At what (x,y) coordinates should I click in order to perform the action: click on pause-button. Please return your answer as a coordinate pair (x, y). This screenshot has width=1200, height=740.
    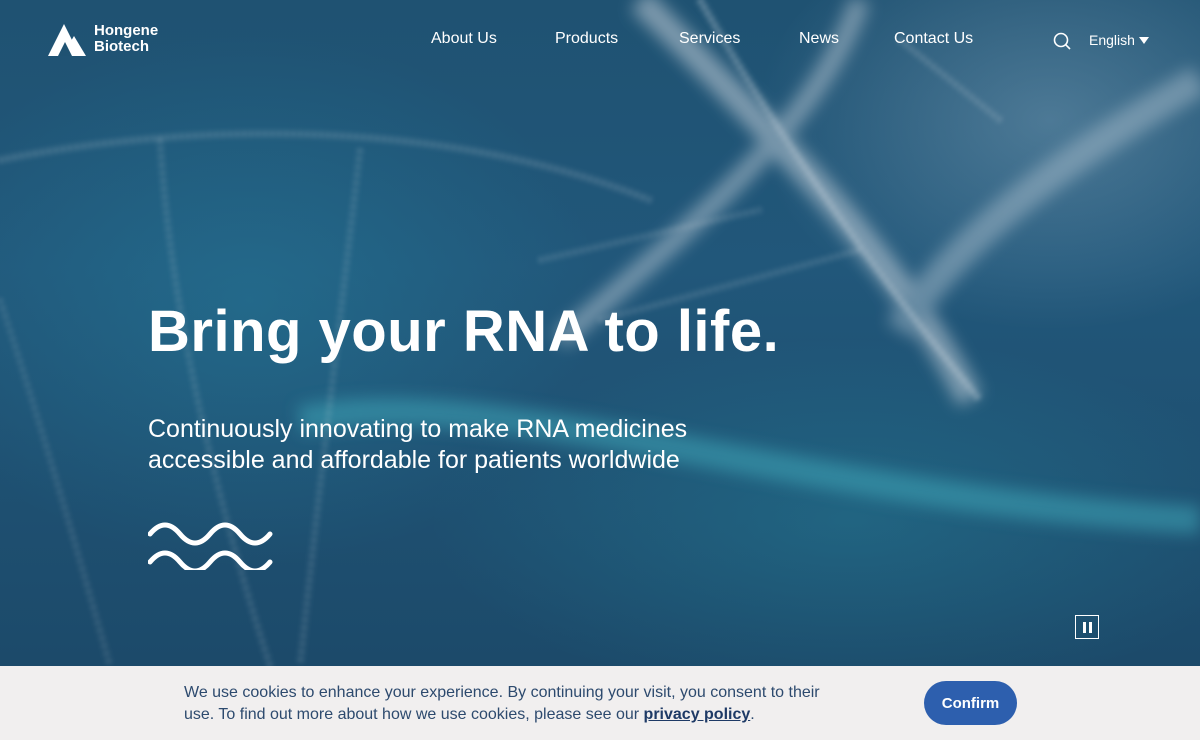
    Looking at the image, I should click on (1087, 627).